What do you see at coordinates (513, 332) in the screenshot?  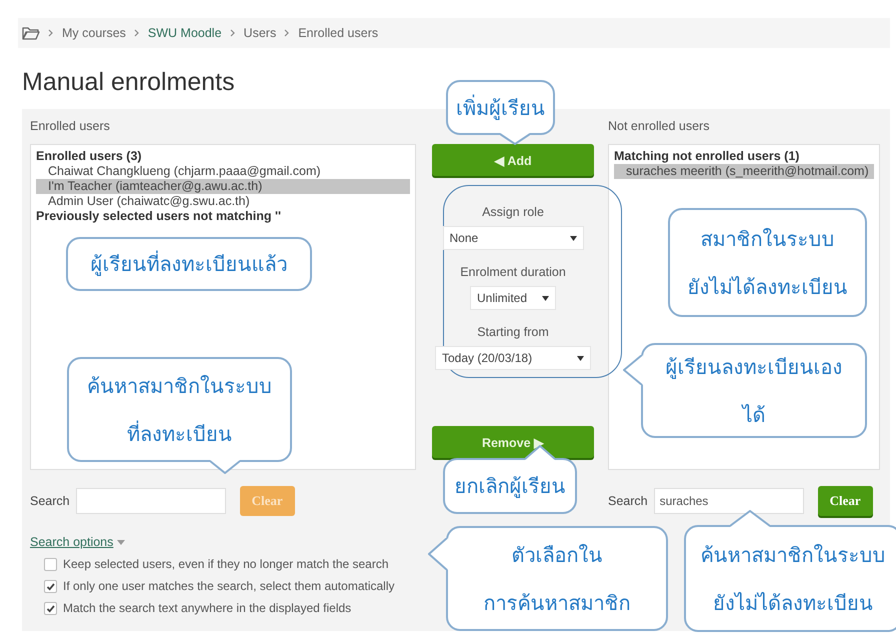 I see `field-label: Starting from` at bounding box center [513, 332].